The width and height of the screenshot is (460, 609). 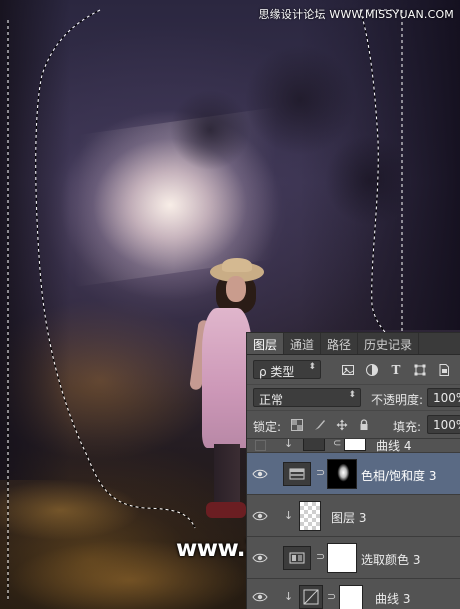 What do you see at coordinates (320, 425) in the screenshot?
I see `lock-image-pixels-icon` at bounding box center [320, 425].